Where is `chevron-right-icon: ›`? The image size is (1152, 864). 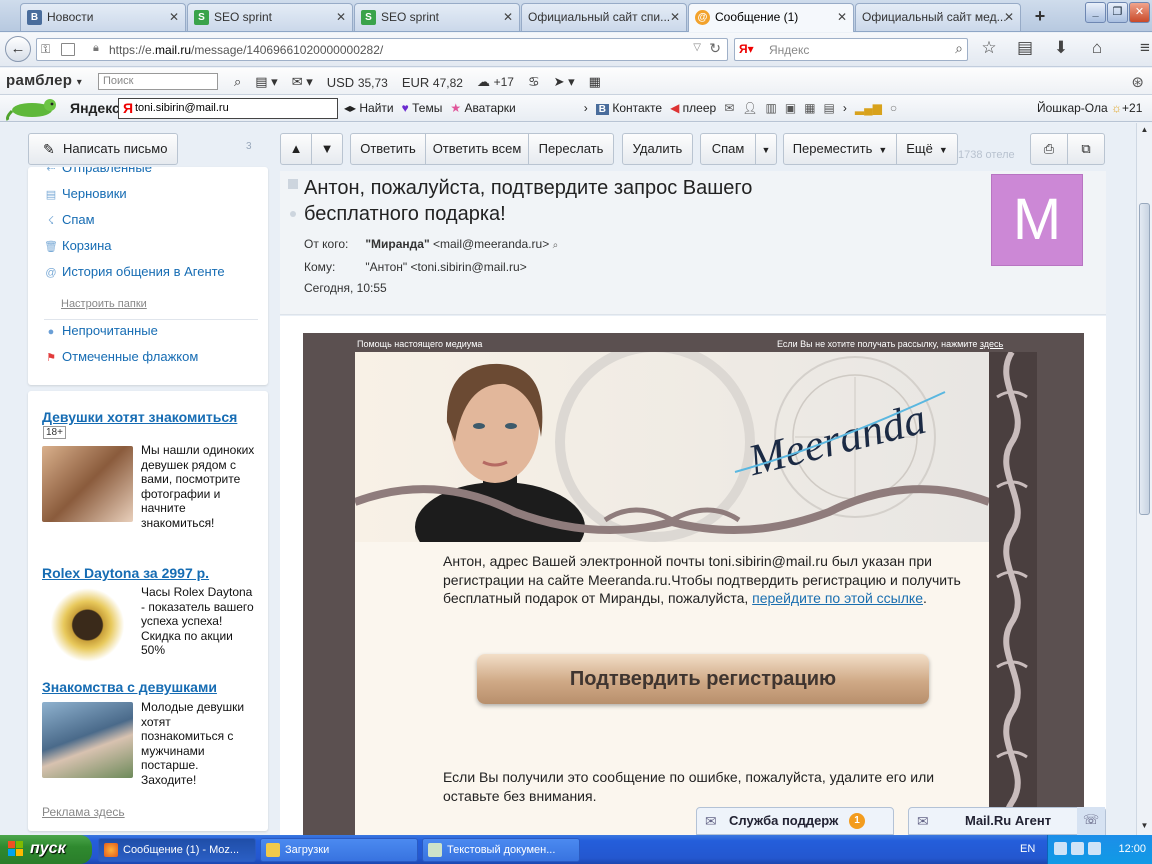 chevron-right-icon: › is located at coordinates (845, 108).